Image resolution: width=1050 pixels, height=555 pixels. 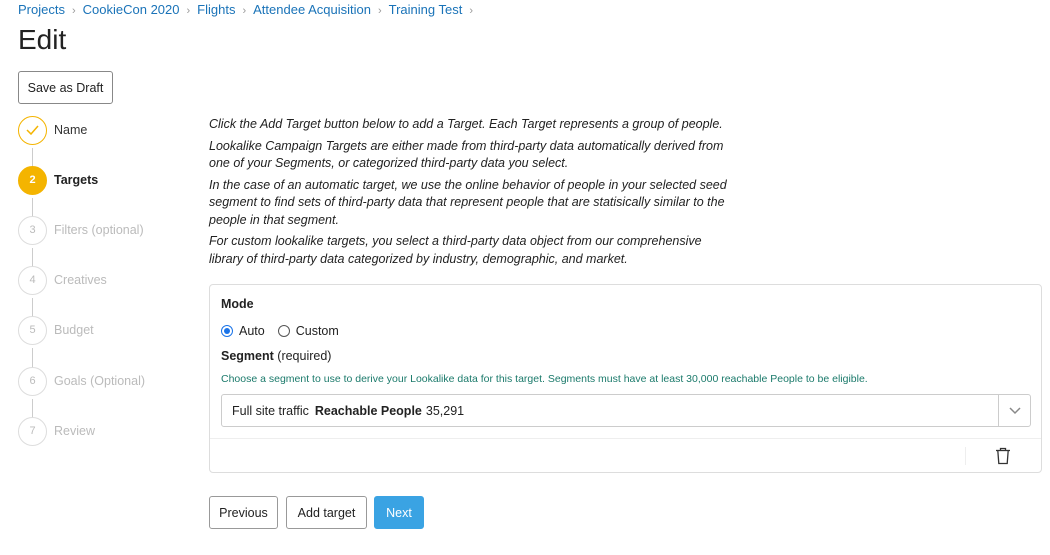 I want to click on mode-custom-radio, so click(x=283, y=331).